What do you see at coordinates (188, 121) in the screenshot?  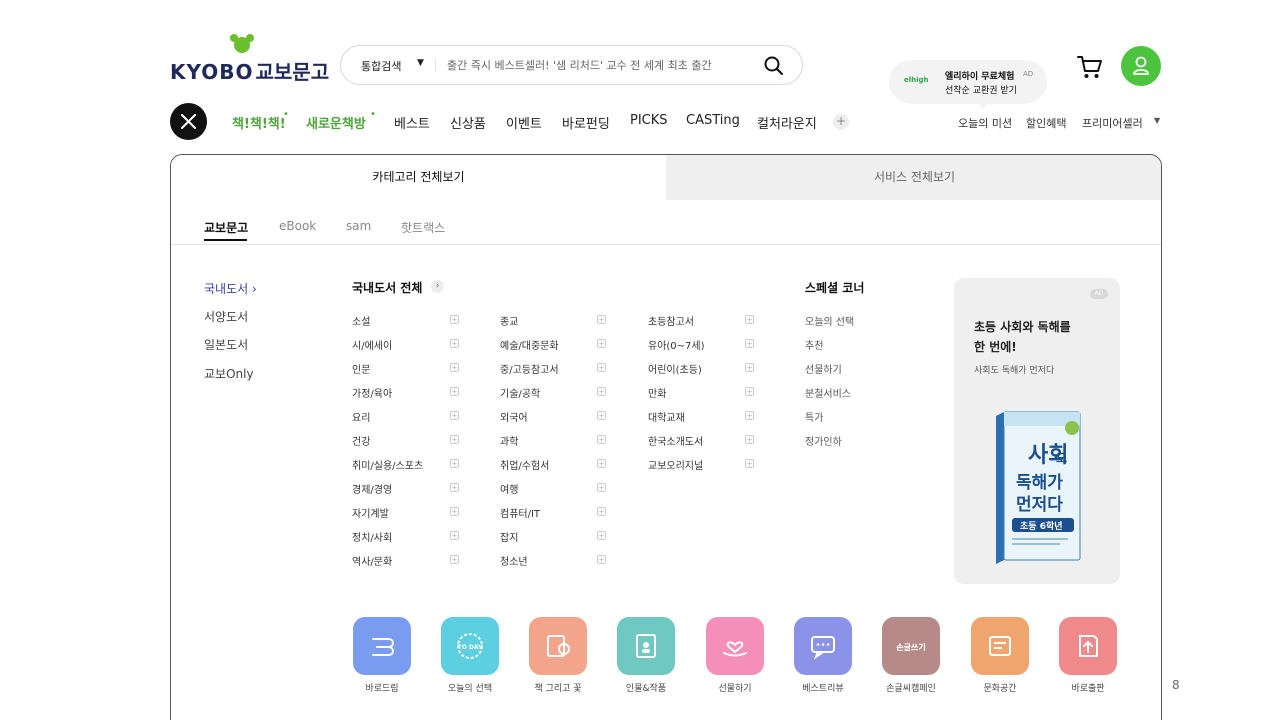 I see `close-menu-button` at bounding box center [188, 121].